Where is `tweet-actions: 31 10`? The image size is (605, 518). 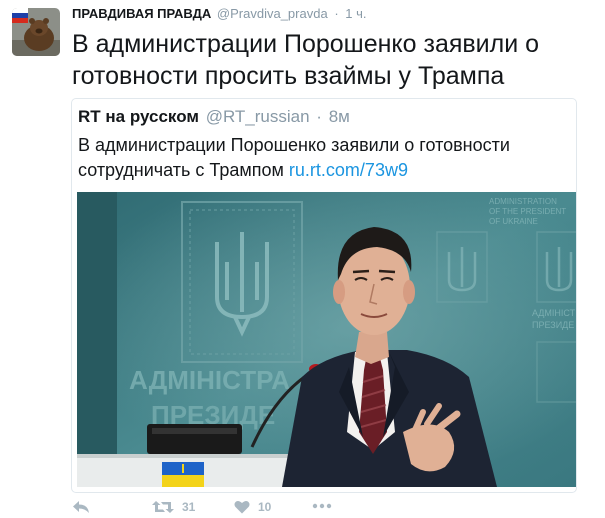 tweet-actions: 31 10 is located at coordinates (312, 509).